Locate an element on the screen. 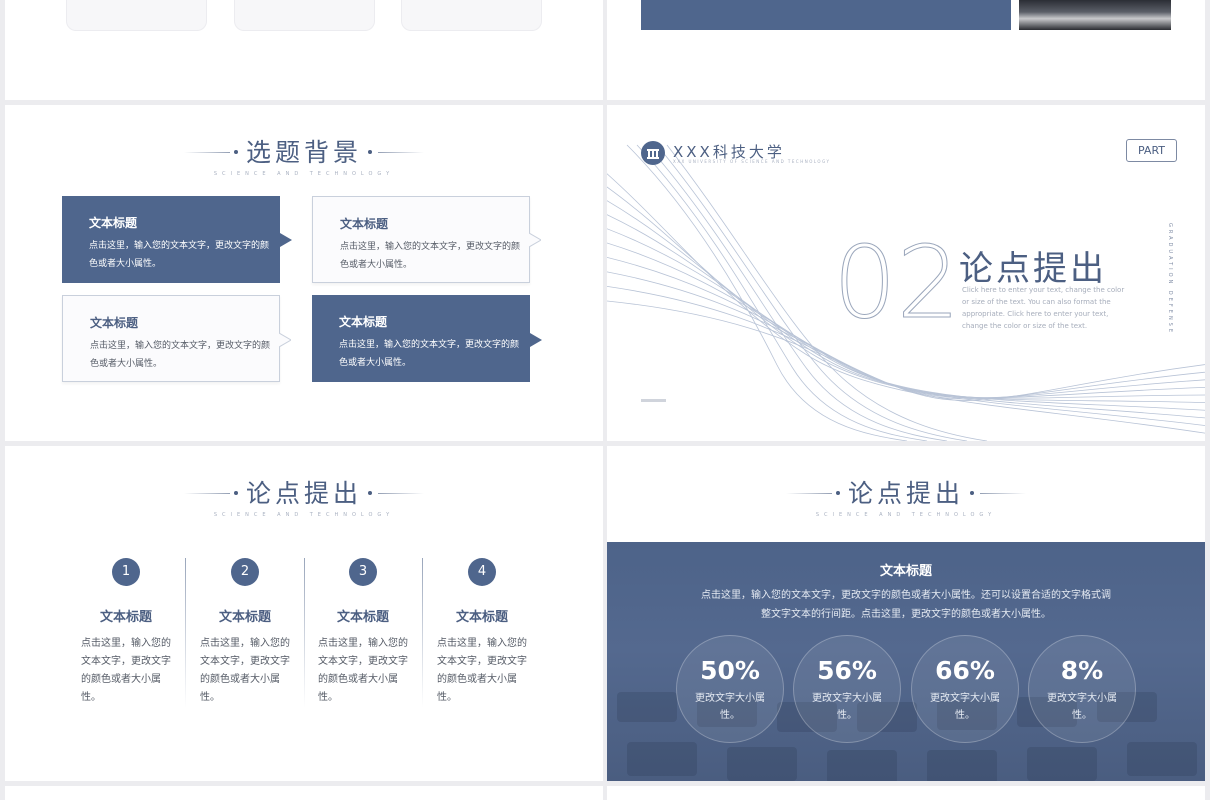 This screenshot has height=800, width=1210. part-number: 02 is located at coordinates (896, 282).